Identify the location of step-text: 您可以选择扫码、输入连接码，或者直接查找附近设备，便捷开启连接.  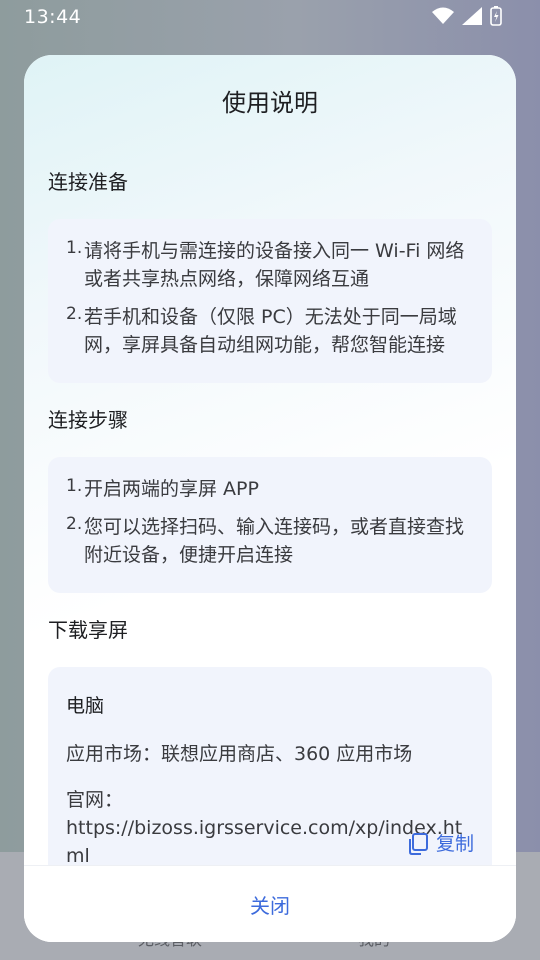
(274, 541).